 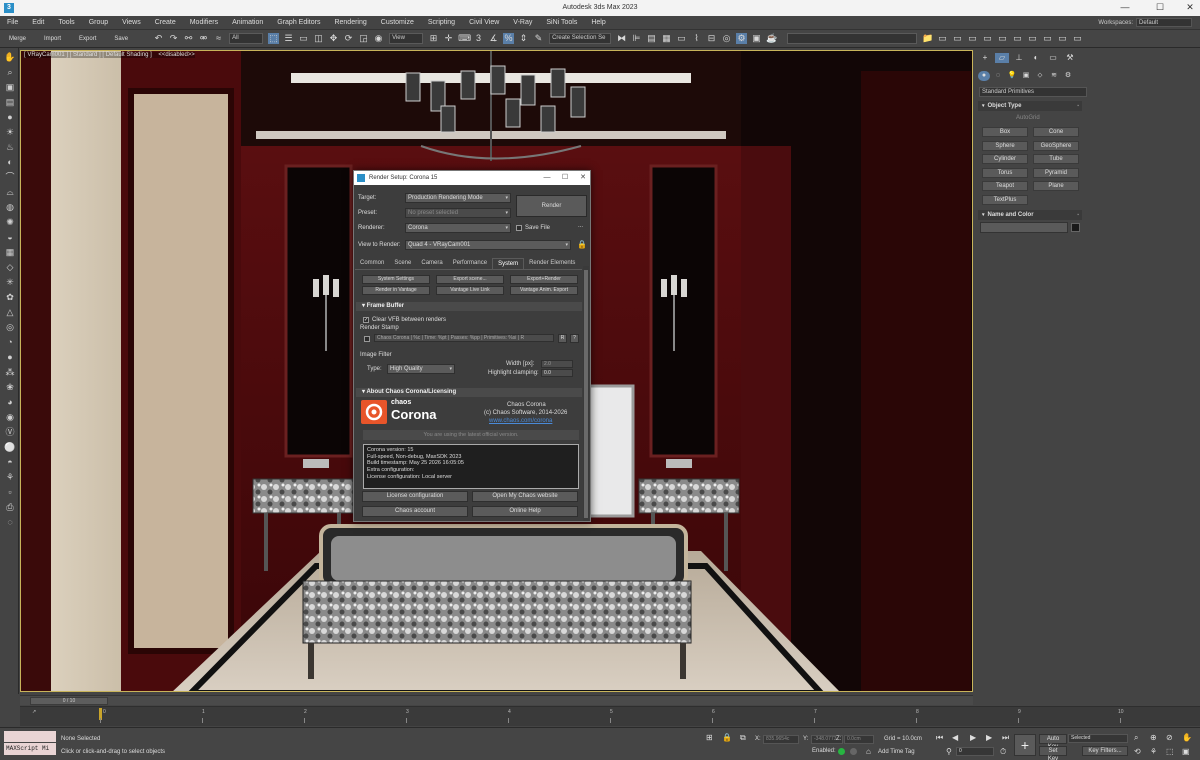 What do you see at coordinates (742, 38) in the screenshot?
I see `render-setup-icon: ⚙` at bounding box center [742, 38].